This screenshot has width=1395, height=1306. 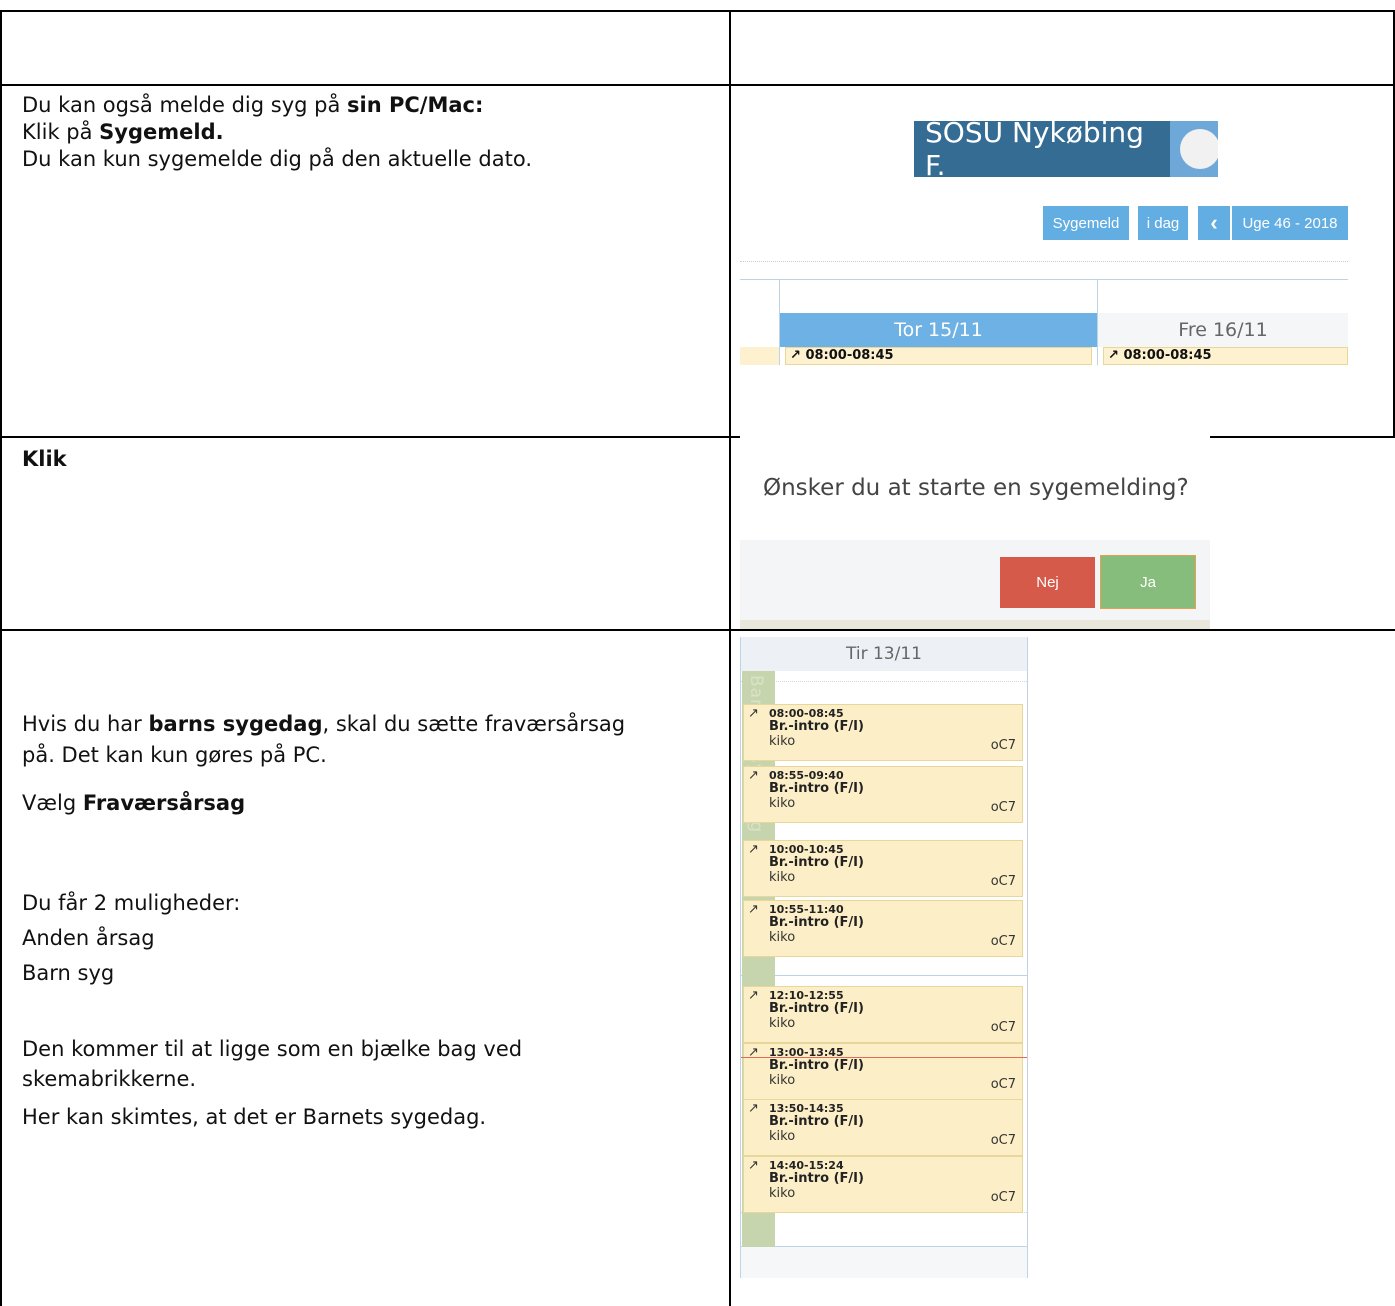 I want to click on table-border-top, so click(x=697, y=11).